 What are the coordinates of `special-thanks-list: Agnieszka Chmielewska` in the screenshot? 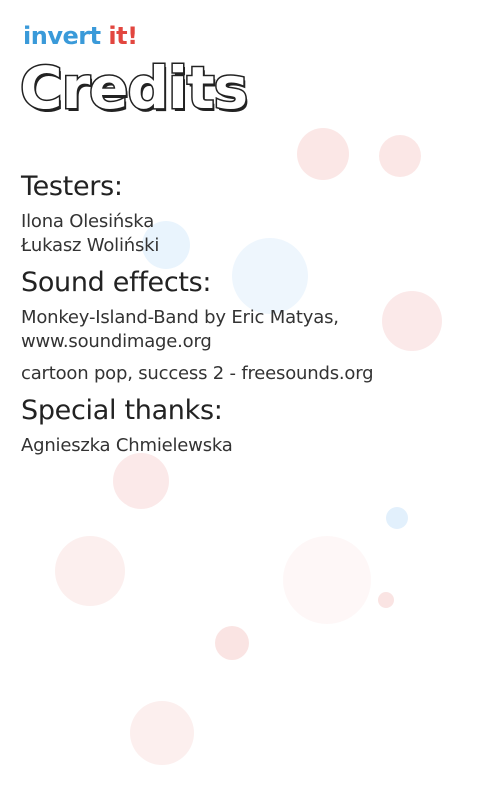 It's located at (241, 446).